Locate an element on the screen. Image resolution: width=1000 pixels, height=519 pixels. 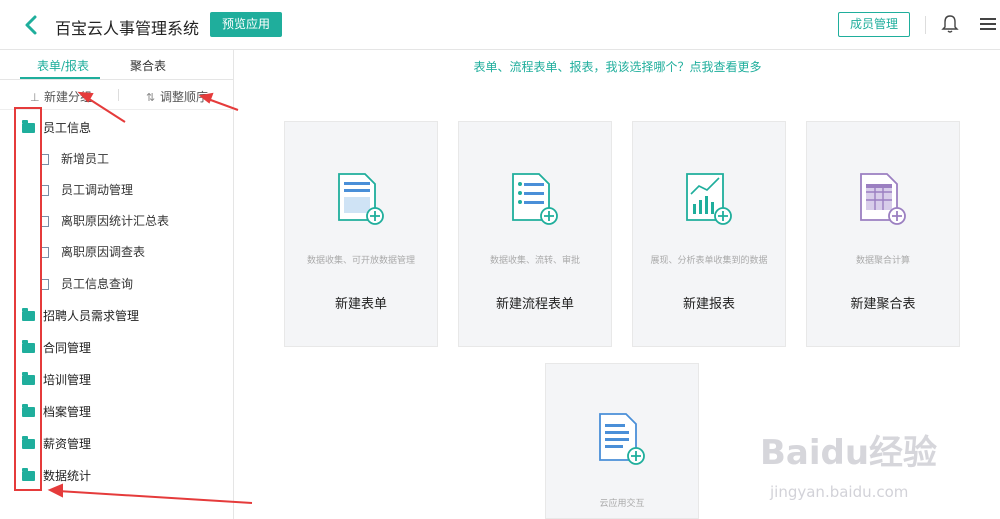
card-title: 新建流程表单 is located at coordinates (534, 304).